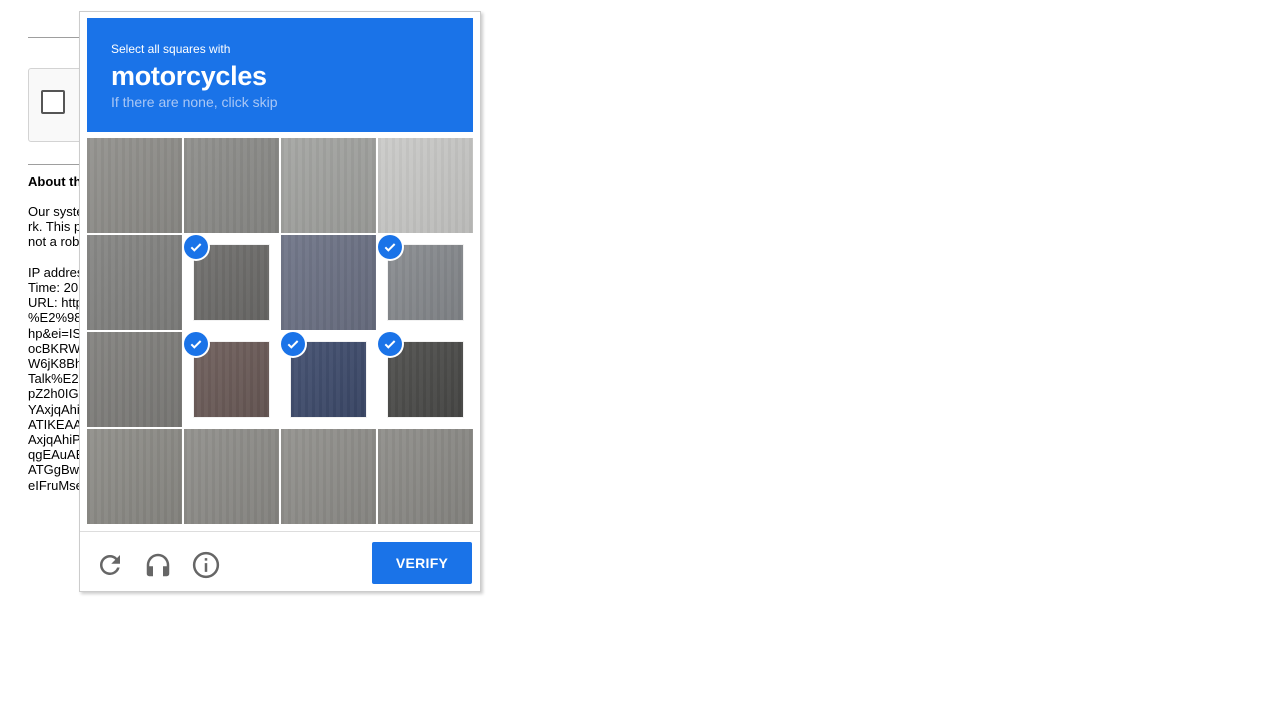 The image size is (1280, 720). I want to click on about-text-line: ocBKRW, so click(54, 348).